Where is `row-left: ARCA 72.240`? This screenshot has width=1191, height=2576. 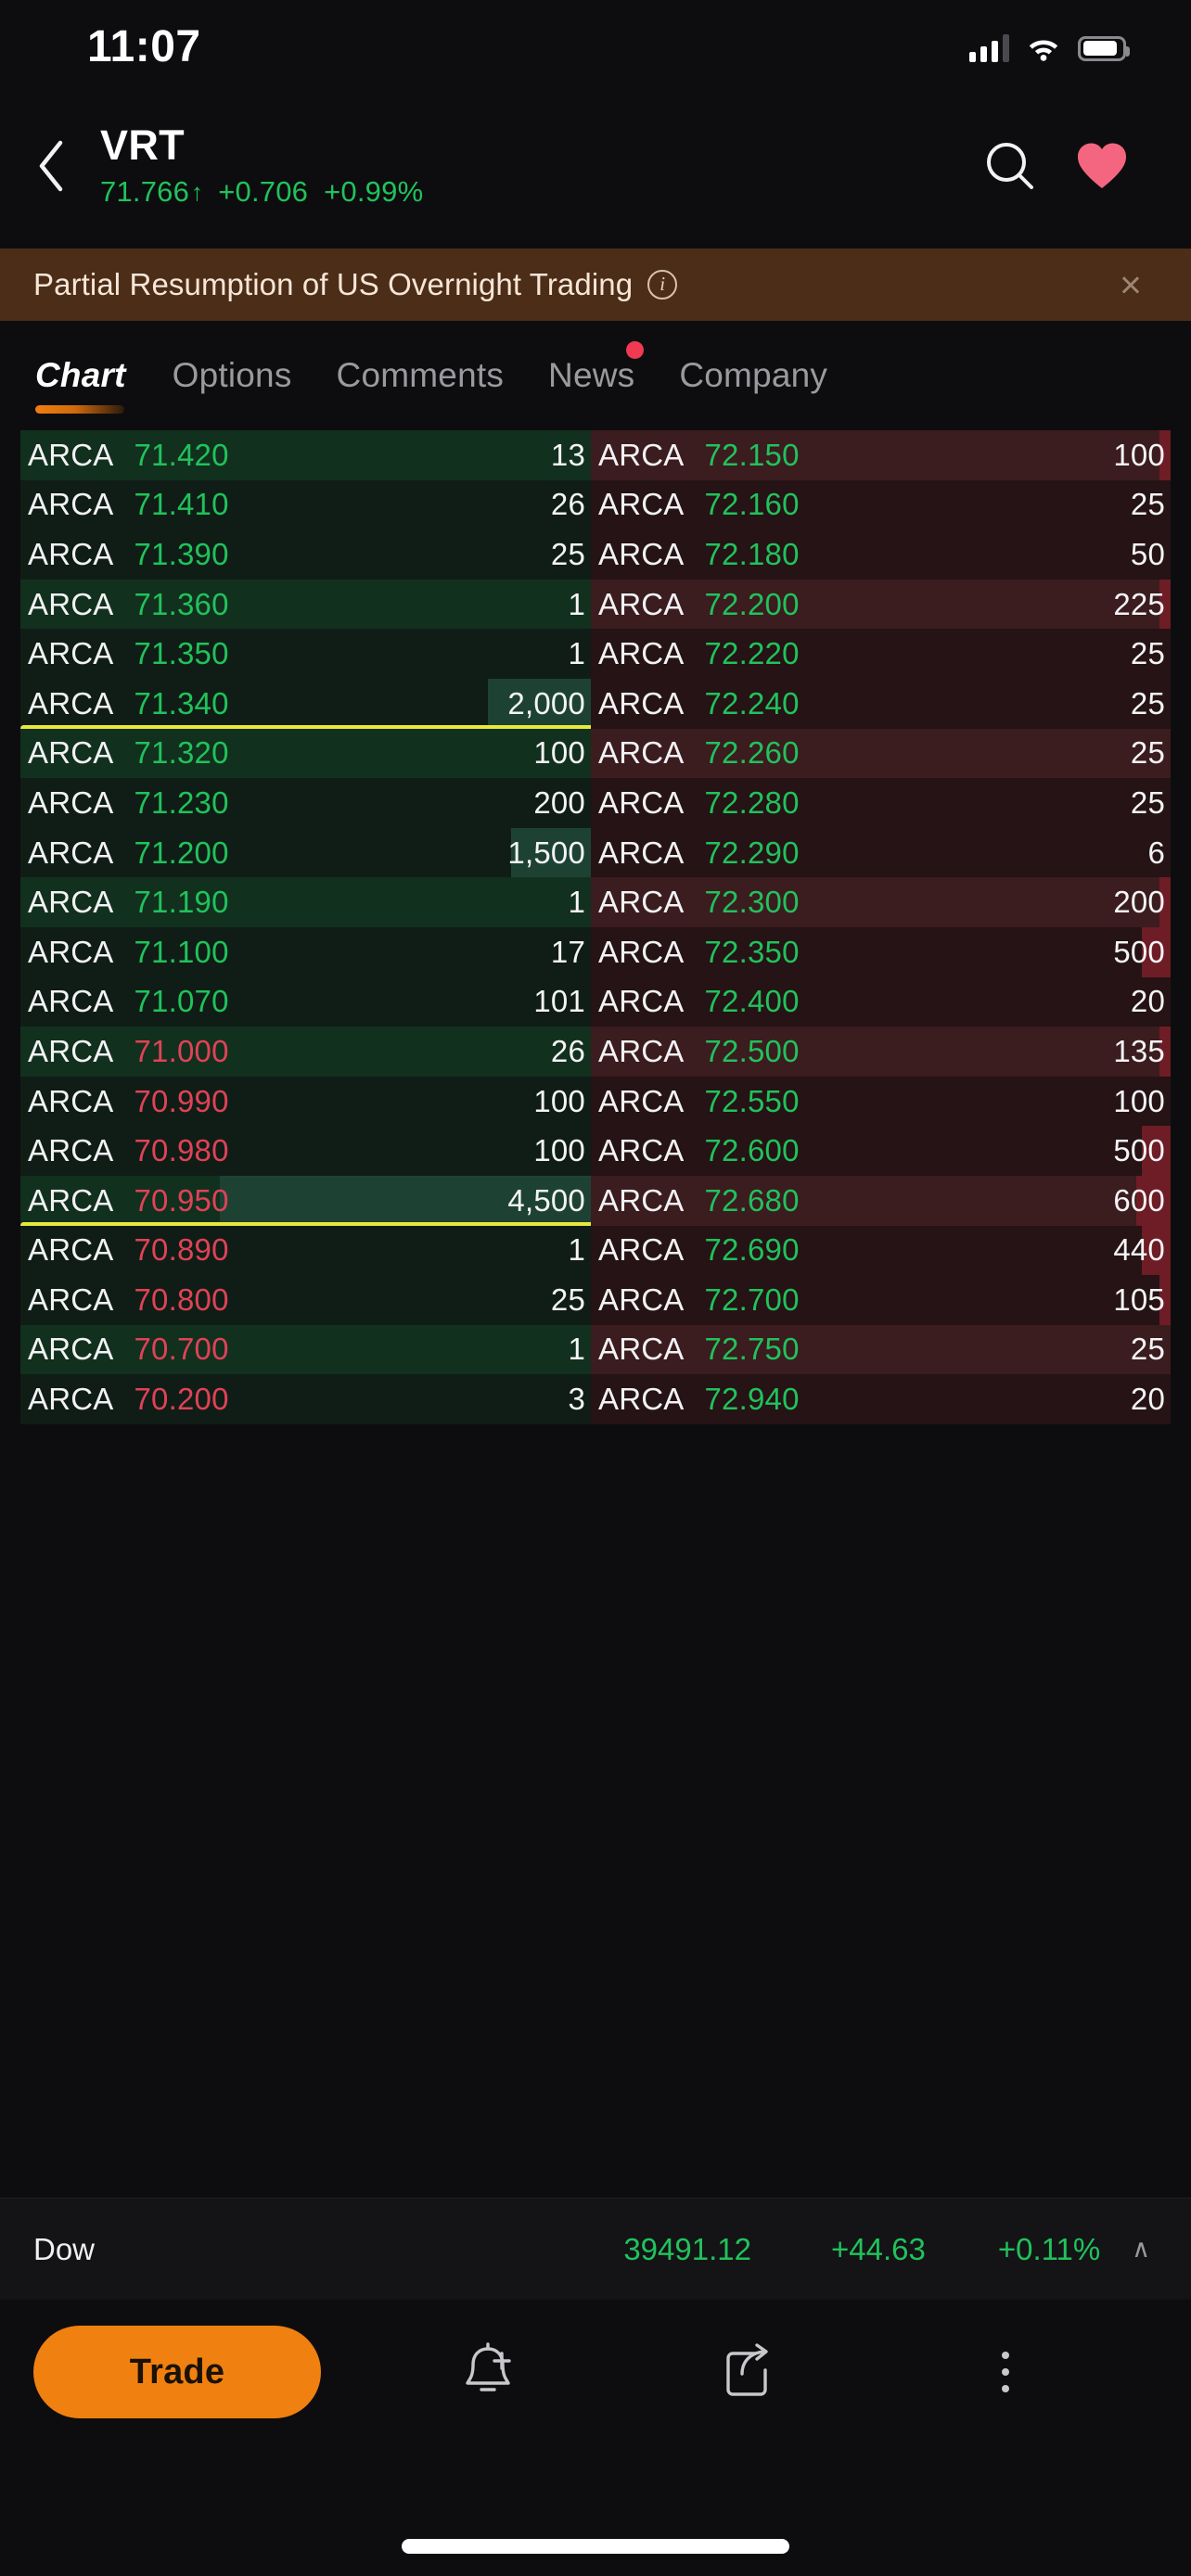 row-left: ARCA 72.240 is located at coordinates (699, 703).